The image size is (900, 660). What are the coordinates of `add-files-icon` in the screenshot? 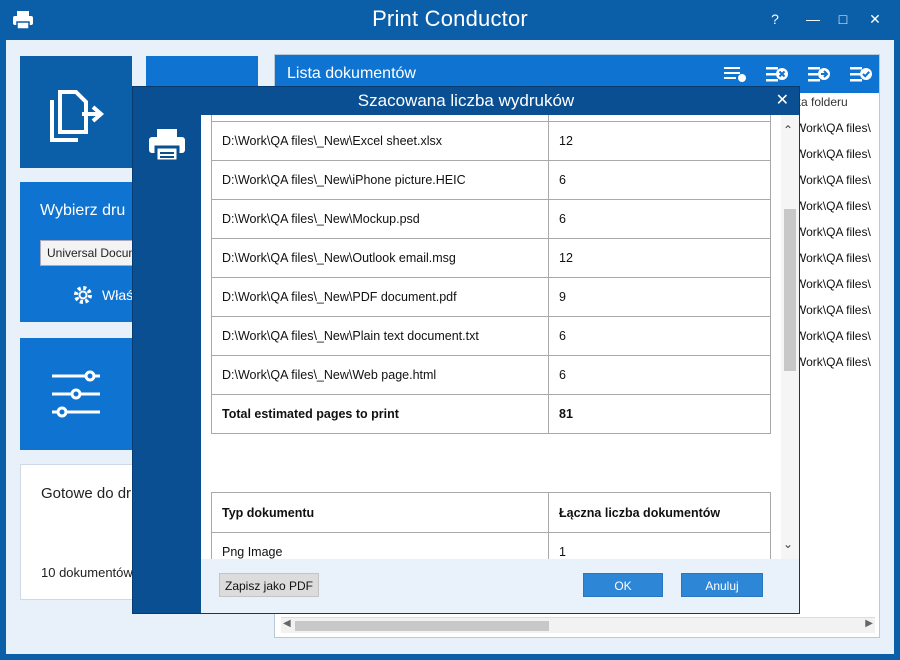 It's located at (77, 116).